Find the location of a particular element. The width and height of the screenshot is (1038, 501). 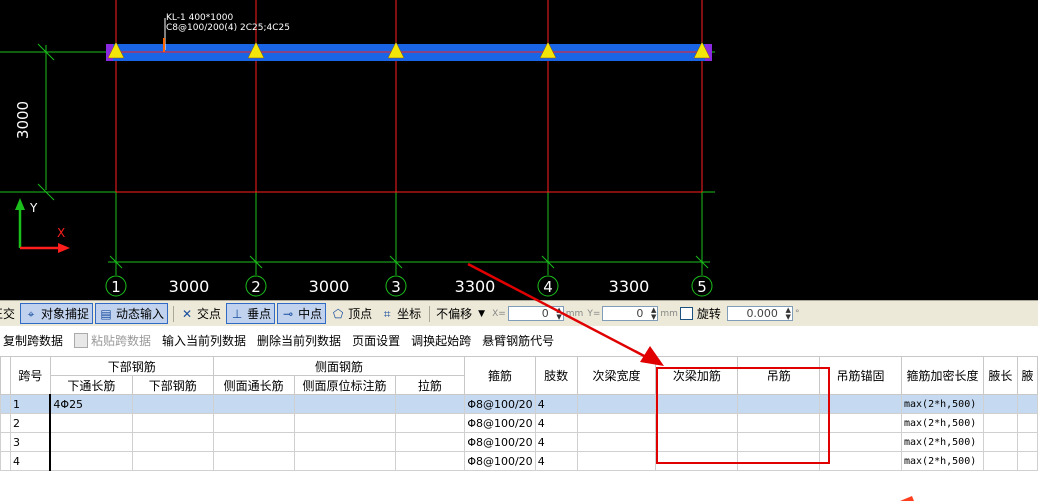

axis-3: 3 is located at coordinates (396, 287).